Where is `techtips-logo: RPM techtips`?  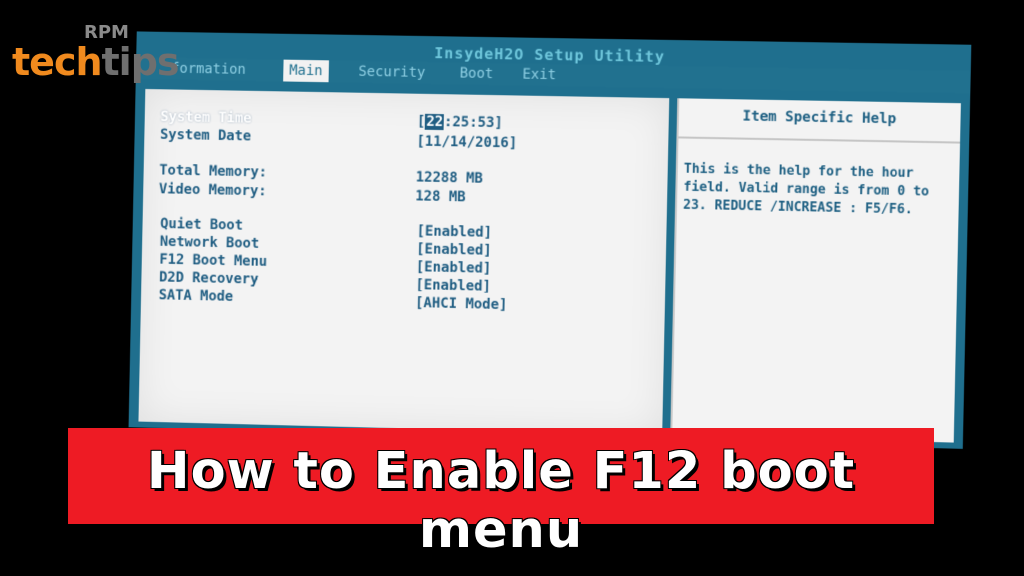
techtips-logo: RPM techtips is located at coordinates (102, 53).